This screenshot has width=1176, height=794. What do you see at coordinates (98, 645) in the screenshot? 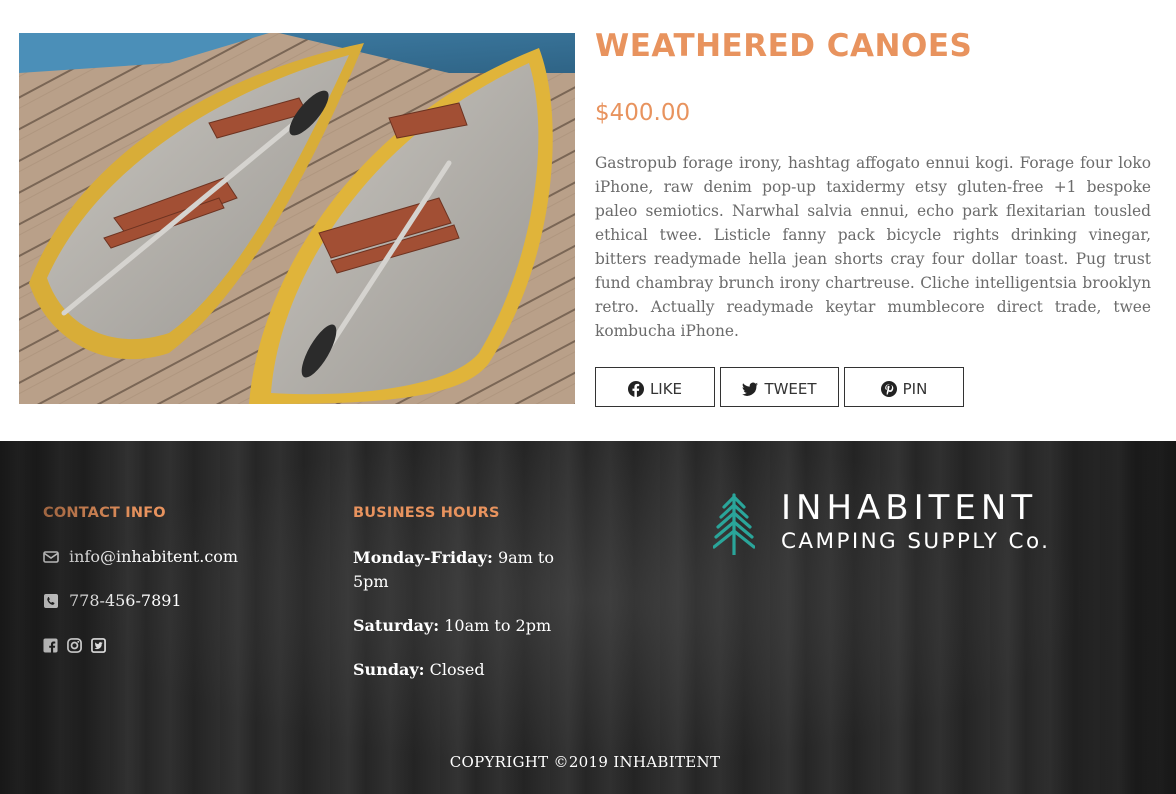
I see `twitter-square-icon` at bounding box center [98, 645].